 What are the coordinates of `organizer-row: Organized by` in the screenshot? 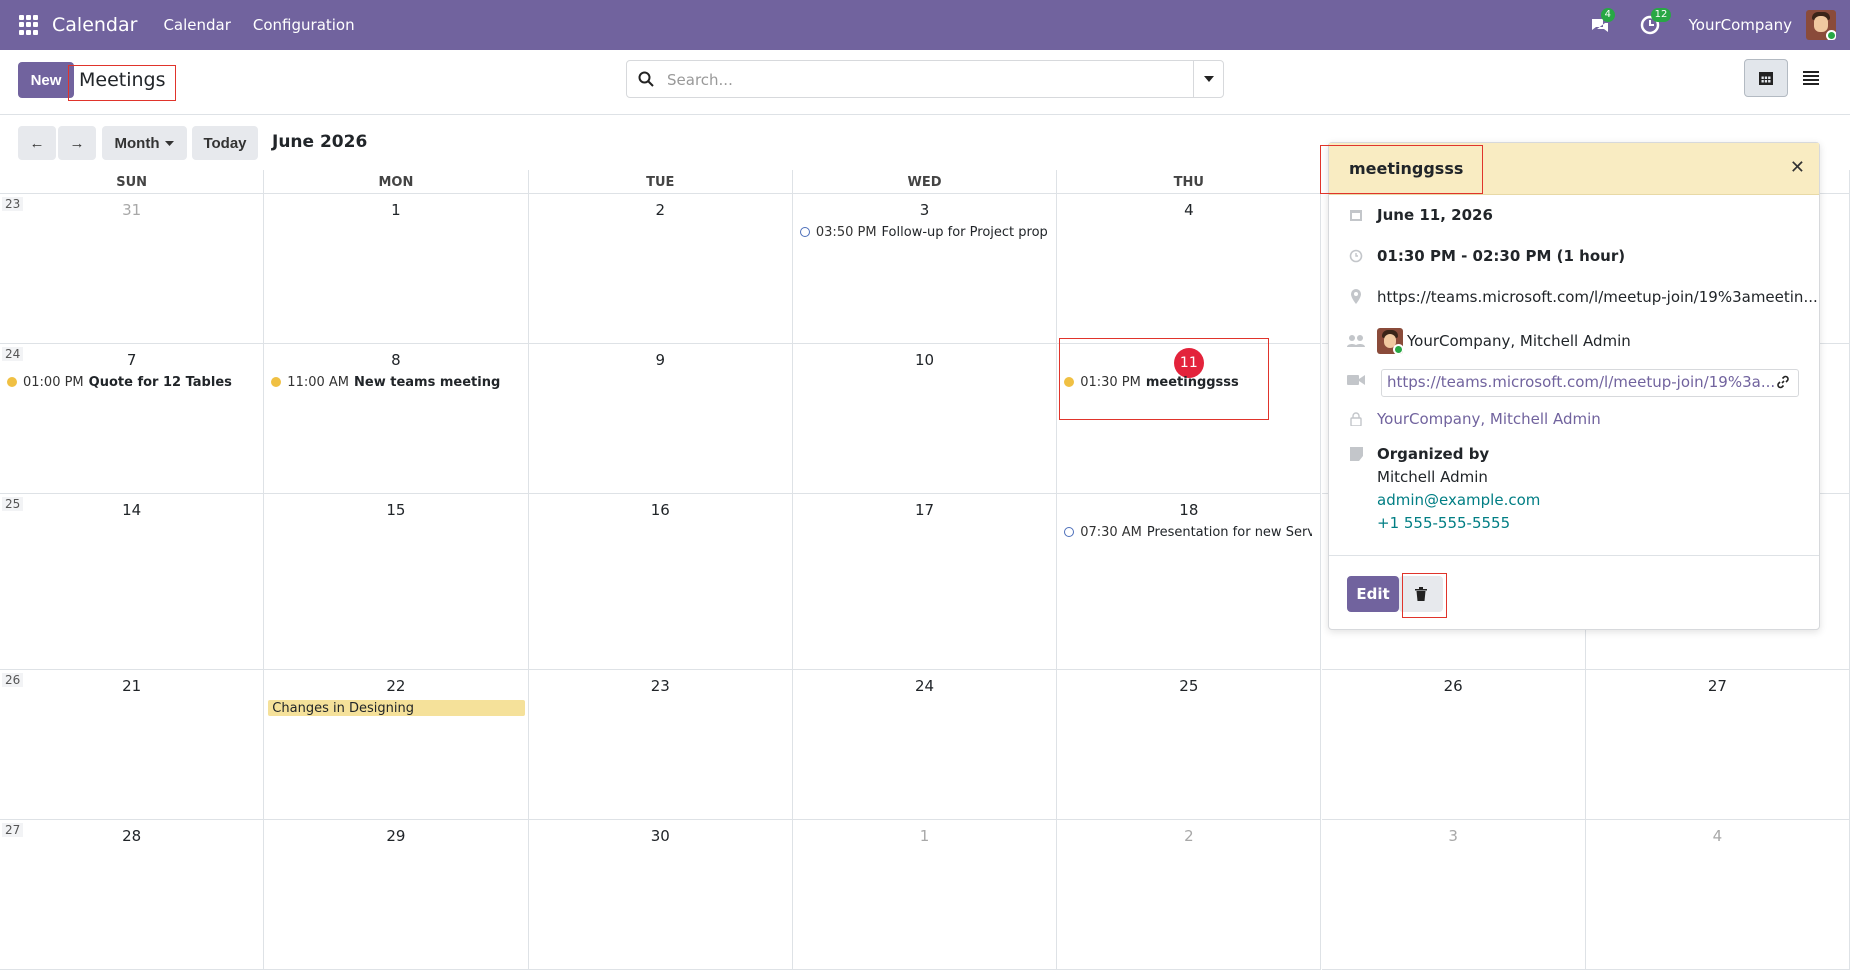 It's located at (1418, 454).